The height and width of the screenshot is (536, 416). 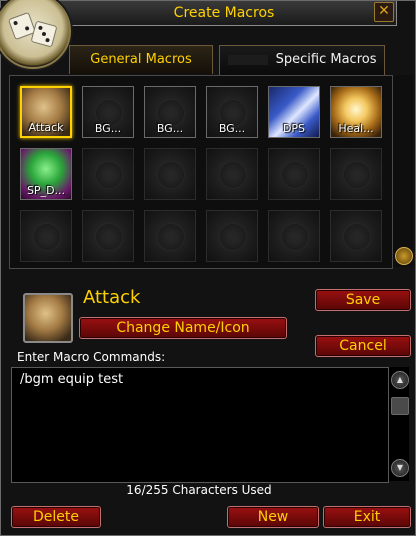 I want to click on macro-name: Attack, so click(x=112, y=297).